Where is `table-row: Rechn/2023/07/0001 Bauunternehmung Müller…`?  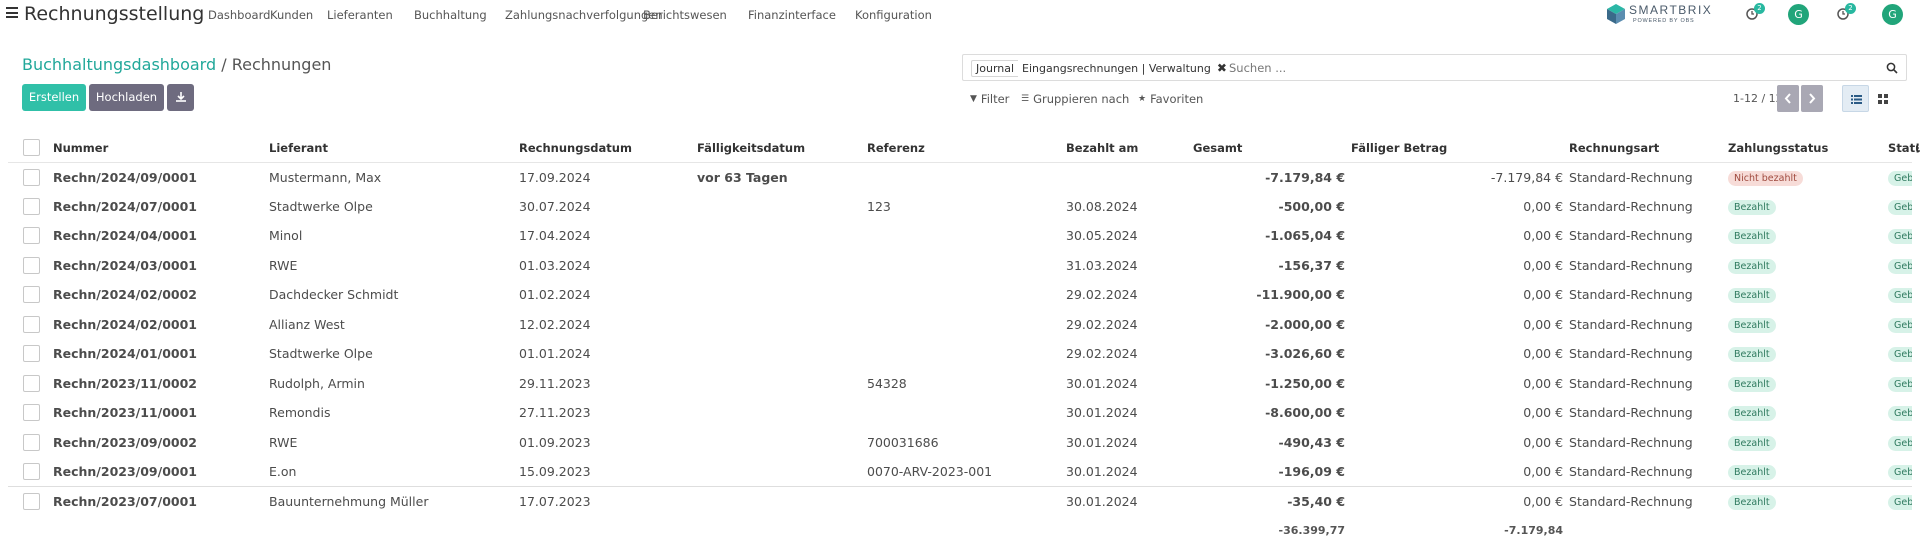
table-row: Rechn/2023/07/0001 Bauunternehmung Müller… is located at coordinates (960, 501).